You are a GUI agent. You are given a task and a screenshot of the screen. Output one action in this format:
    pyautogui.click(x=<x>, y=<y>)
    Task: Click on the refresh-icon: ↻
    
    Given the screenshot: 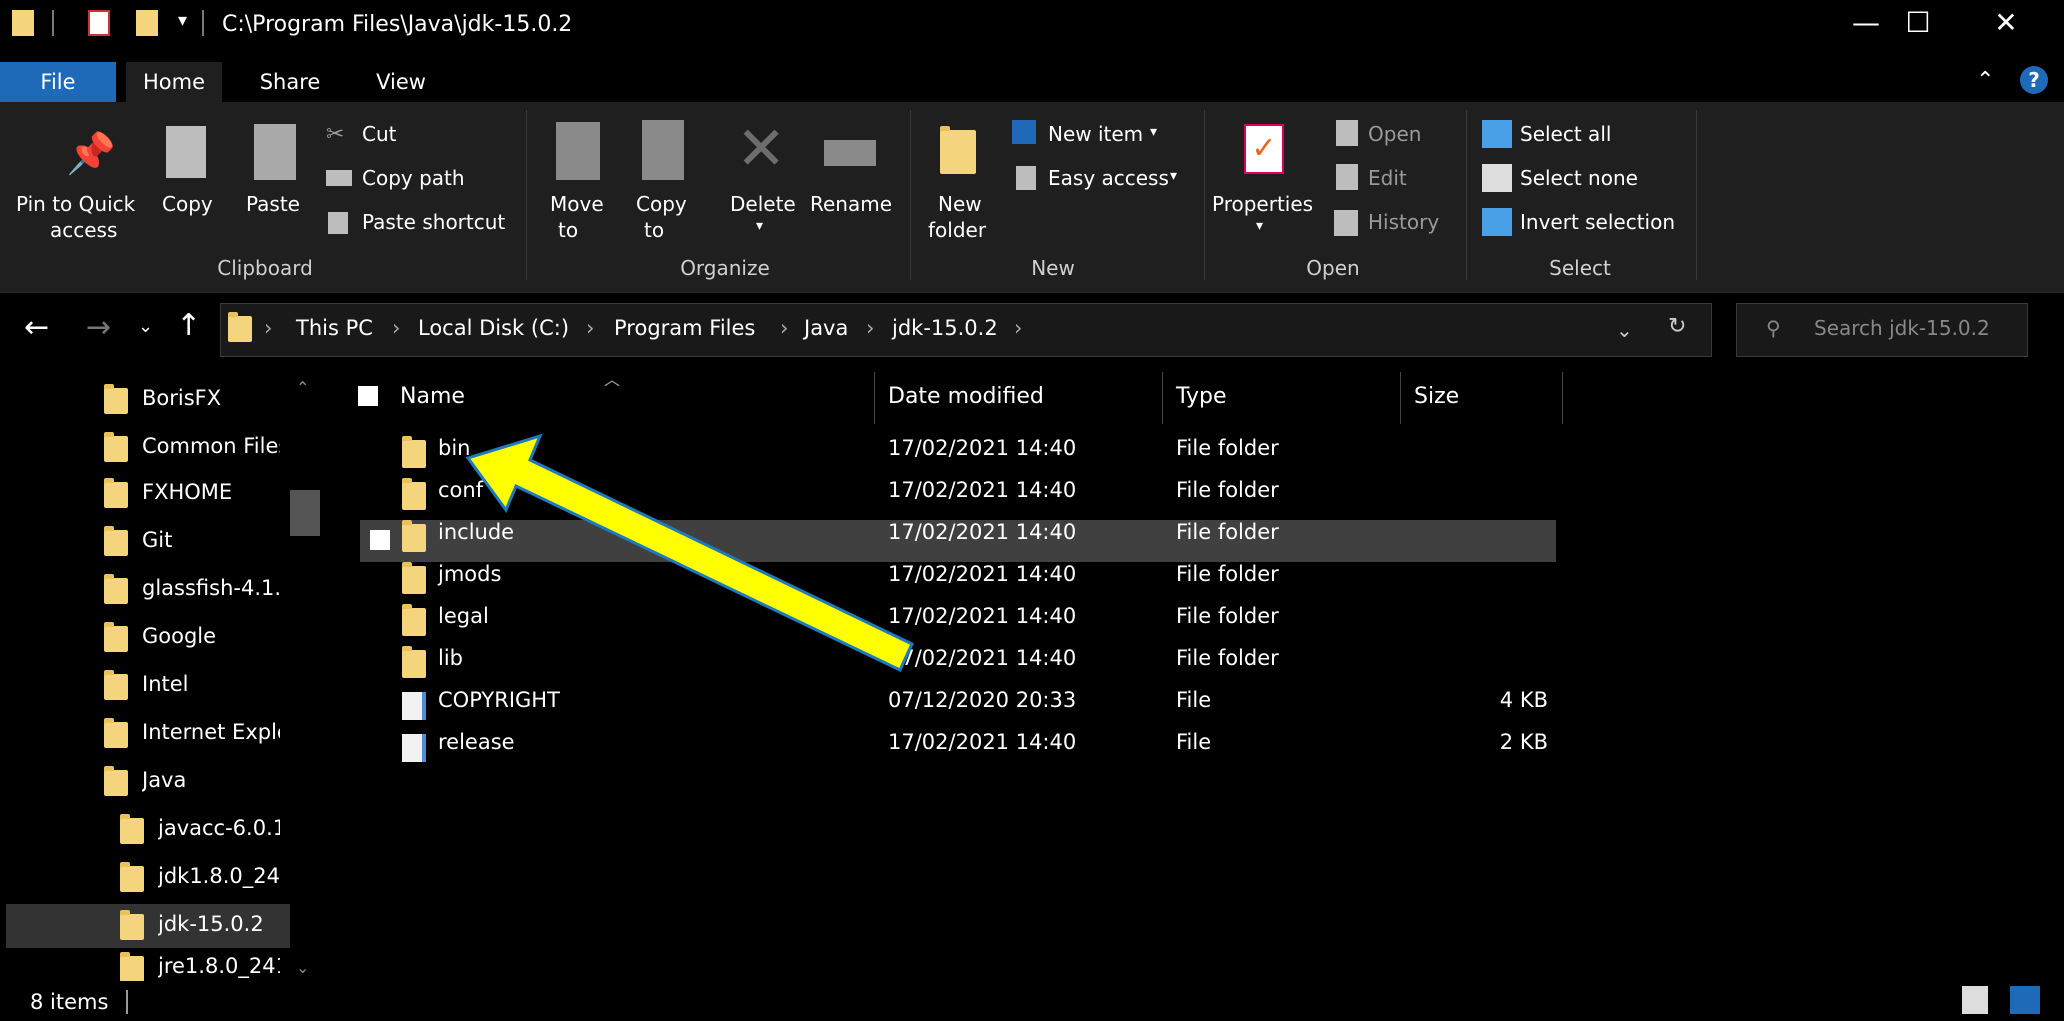 What is the action you would take?
    pyautogui.click(x=1677, y=326)
    